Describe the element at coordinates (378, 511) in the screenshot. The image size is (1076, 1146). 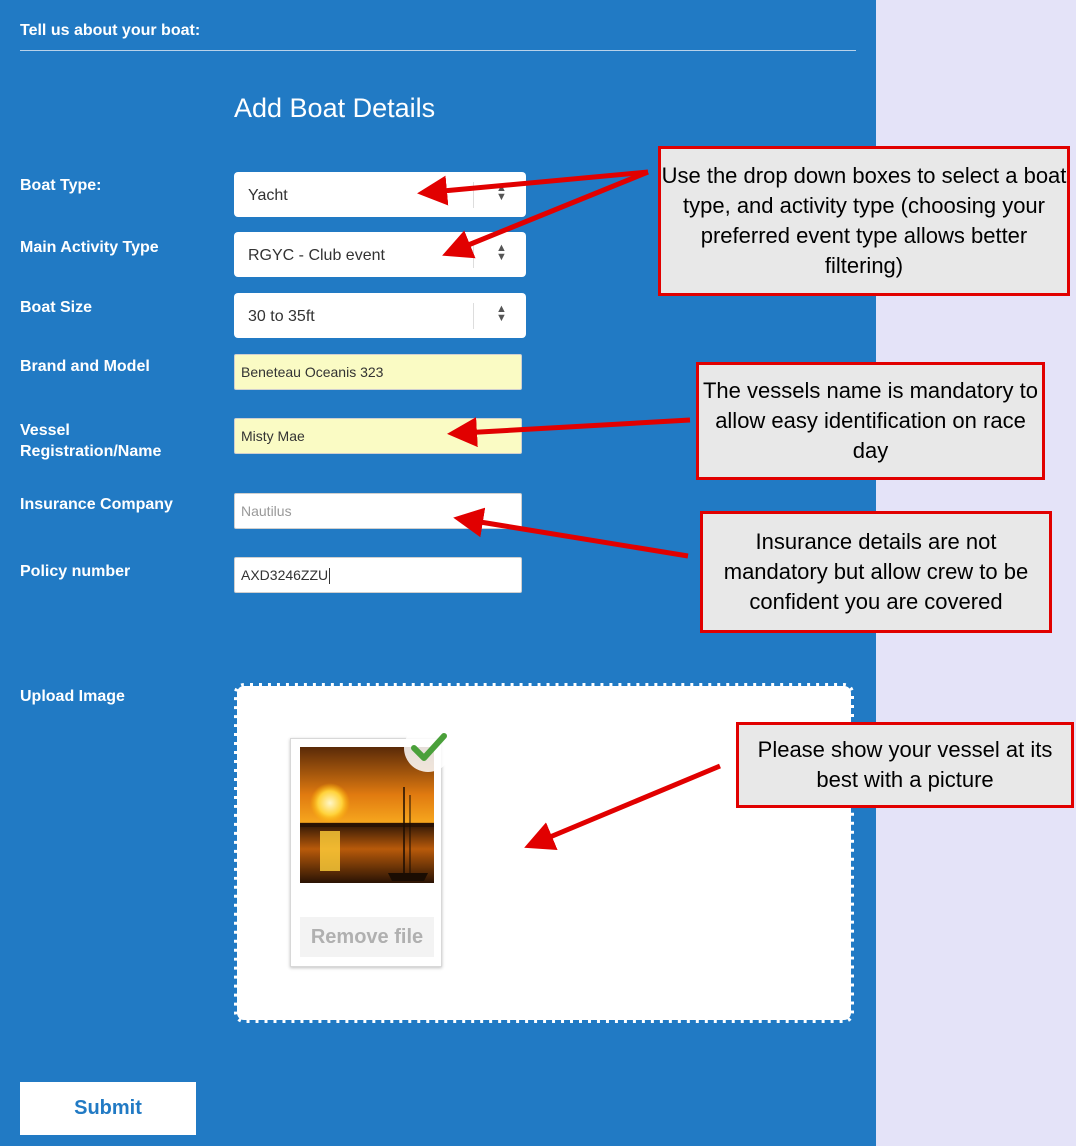
I see `insurance-input: Nautilus` at that location.